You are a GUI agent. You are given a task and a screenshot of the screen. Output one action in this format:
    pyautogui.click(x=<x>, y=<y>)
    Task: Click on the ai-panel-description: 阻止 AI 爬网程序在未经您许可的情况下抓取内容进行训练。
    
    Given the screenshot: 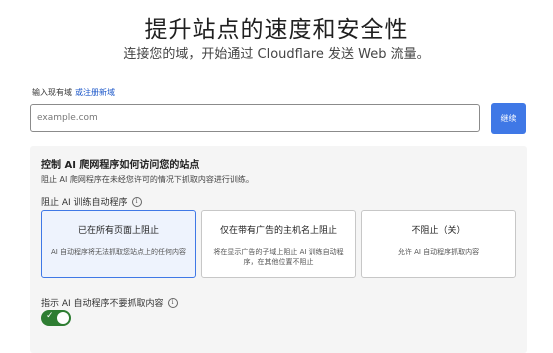 What is the action you would take?
    pyautogui.click(x=147, y=179)
    